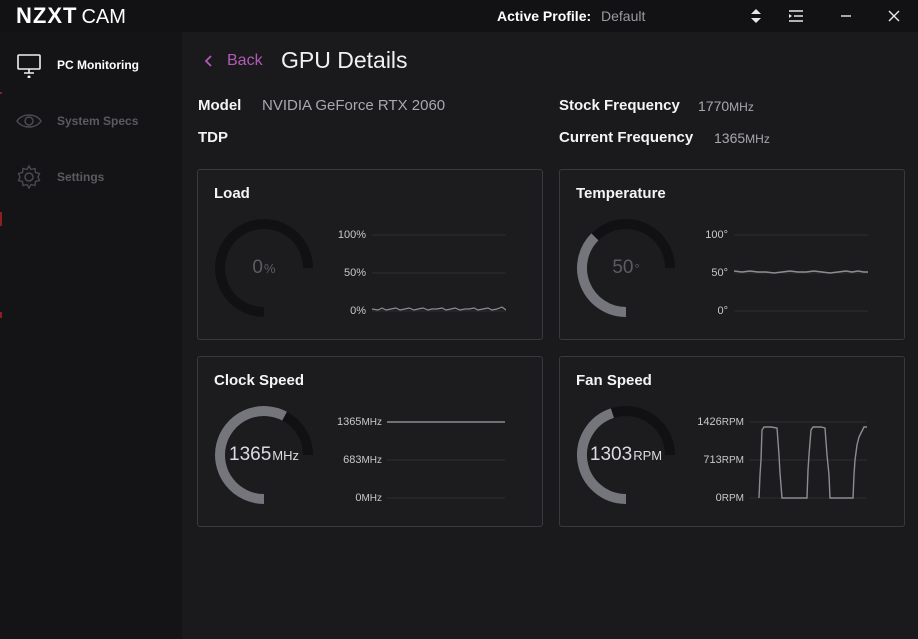  What do you see at coordinates (47, 15) in the screenshot?
I see `logo-main: NZXT` at bounding box center [47, 15].